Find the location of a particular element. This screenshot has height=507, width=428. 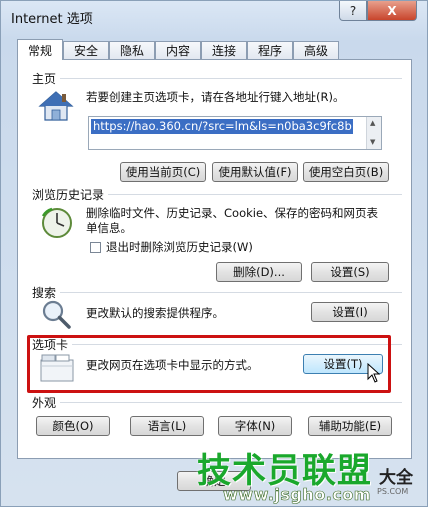

homepage-description: 若要创建主页选项卡，请在各地址行键入地址(R)。 is located at coordinates (215, 97).